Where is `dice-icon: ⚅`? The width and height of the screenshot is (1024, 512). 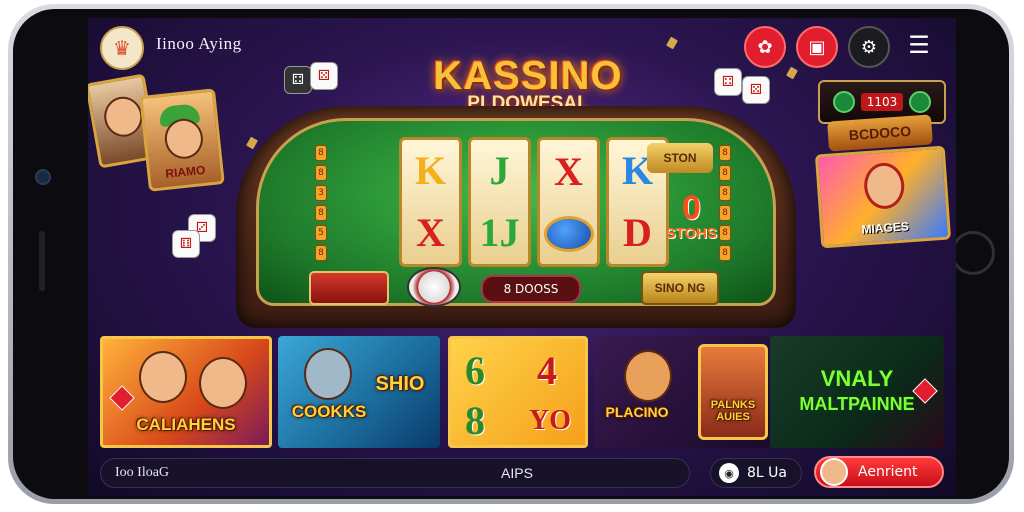
dice-icon: ⚅ is located at coordinates (186, 244).